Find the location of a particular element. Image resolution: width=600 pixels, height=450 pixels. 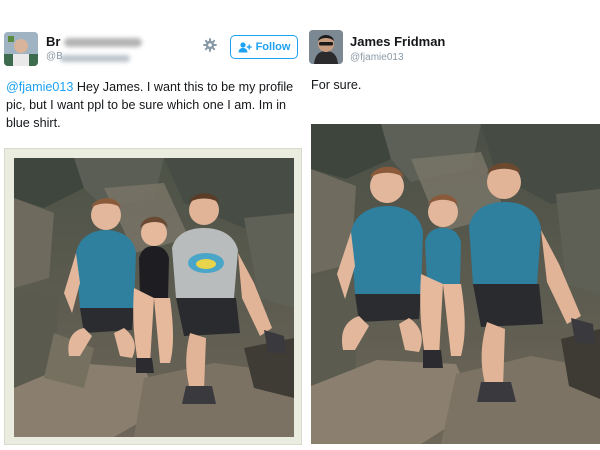

author-handle-redacted: @B is located at coordinates (91, 57).